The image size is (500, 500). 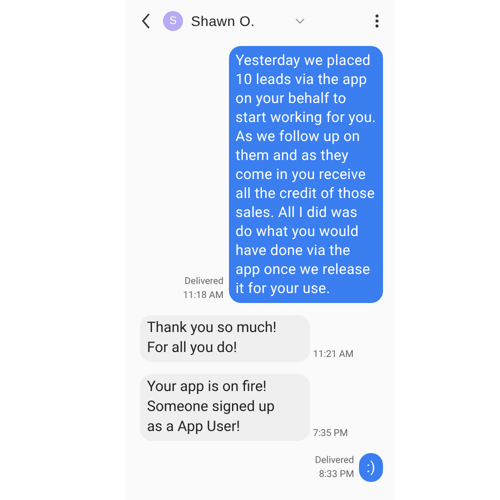 I want to click on avatar: S, so click(x=173, y=21).